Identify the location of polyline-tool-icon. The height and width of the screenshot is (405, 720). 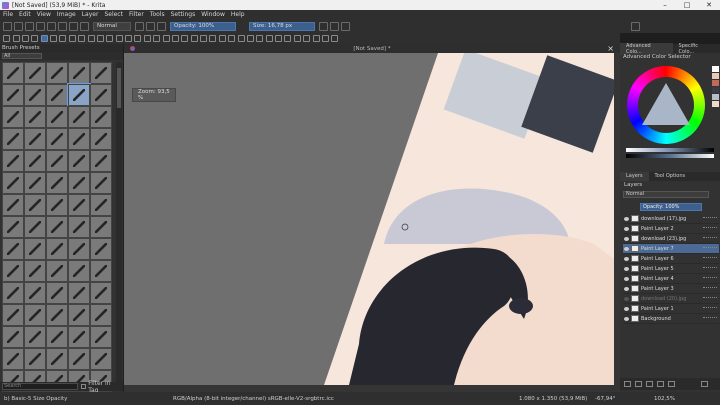
(91, 38).